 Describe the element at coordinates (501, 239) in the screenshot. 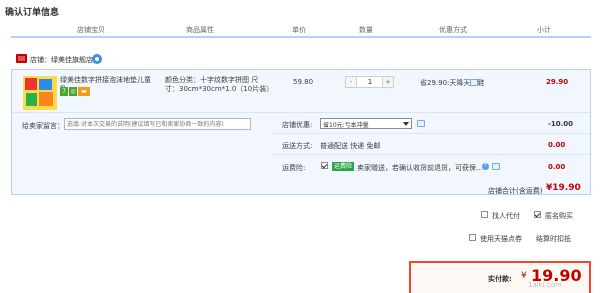

I see `tmall-points-label: 使用天猫点券` at that location.